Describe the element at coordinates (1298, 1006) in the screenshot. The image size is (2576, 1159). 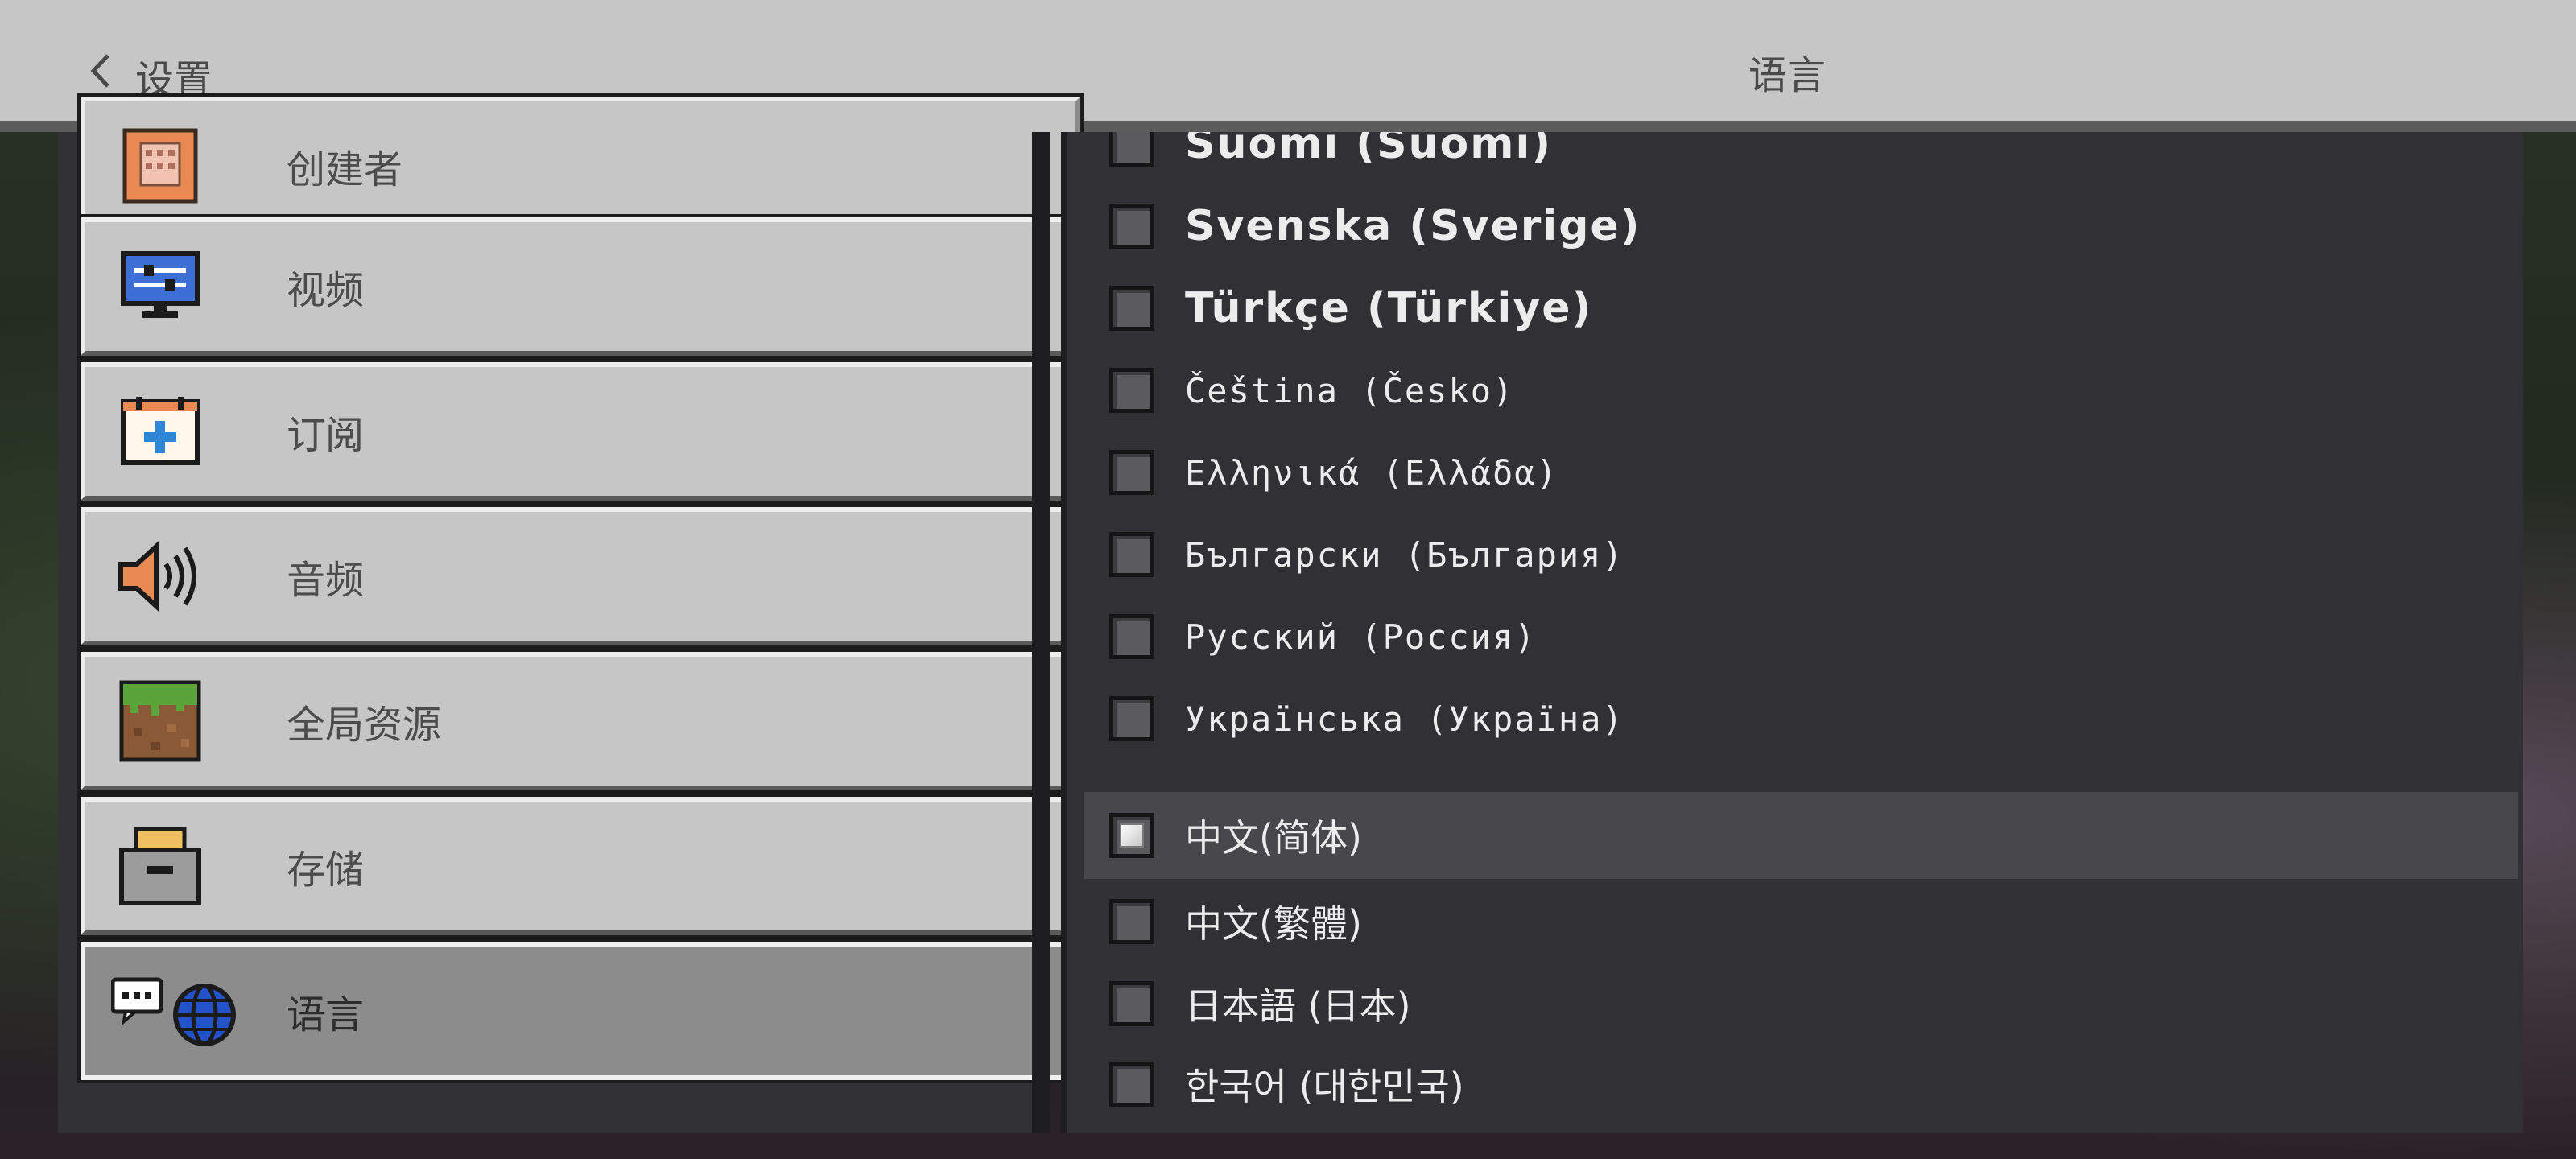
I see `language-label: 日本語 (日本)` at that location.